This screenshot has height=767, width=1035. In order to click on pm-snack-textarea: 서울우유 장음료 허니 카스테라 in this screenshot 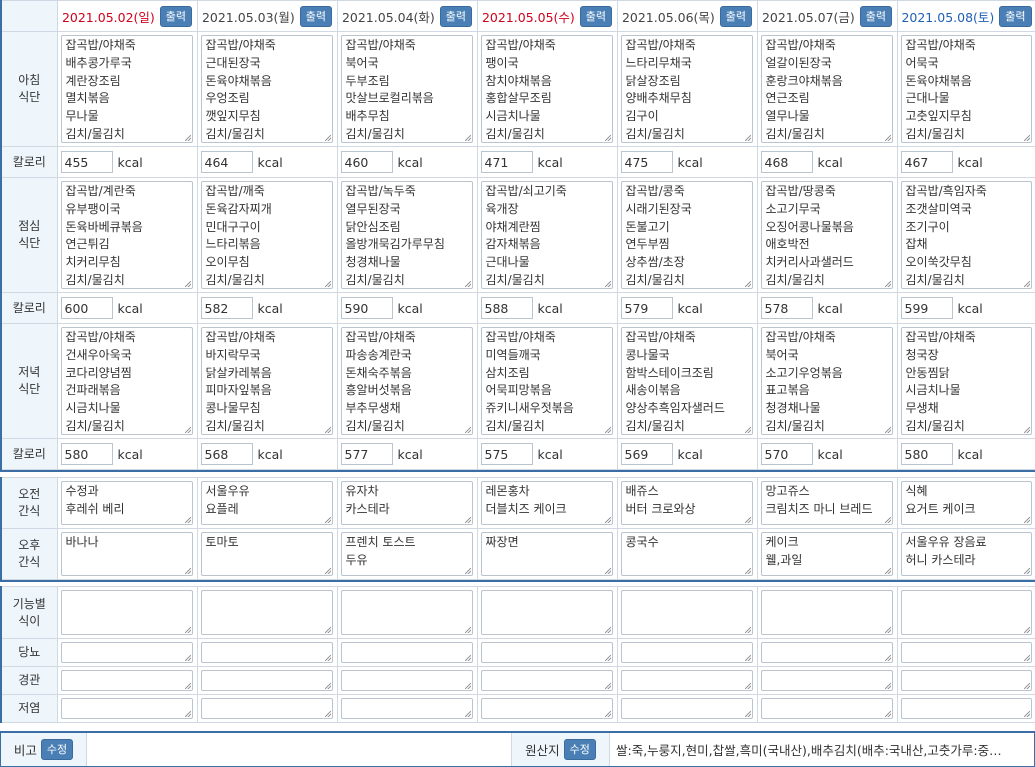, I will do `click(966, 554)`.